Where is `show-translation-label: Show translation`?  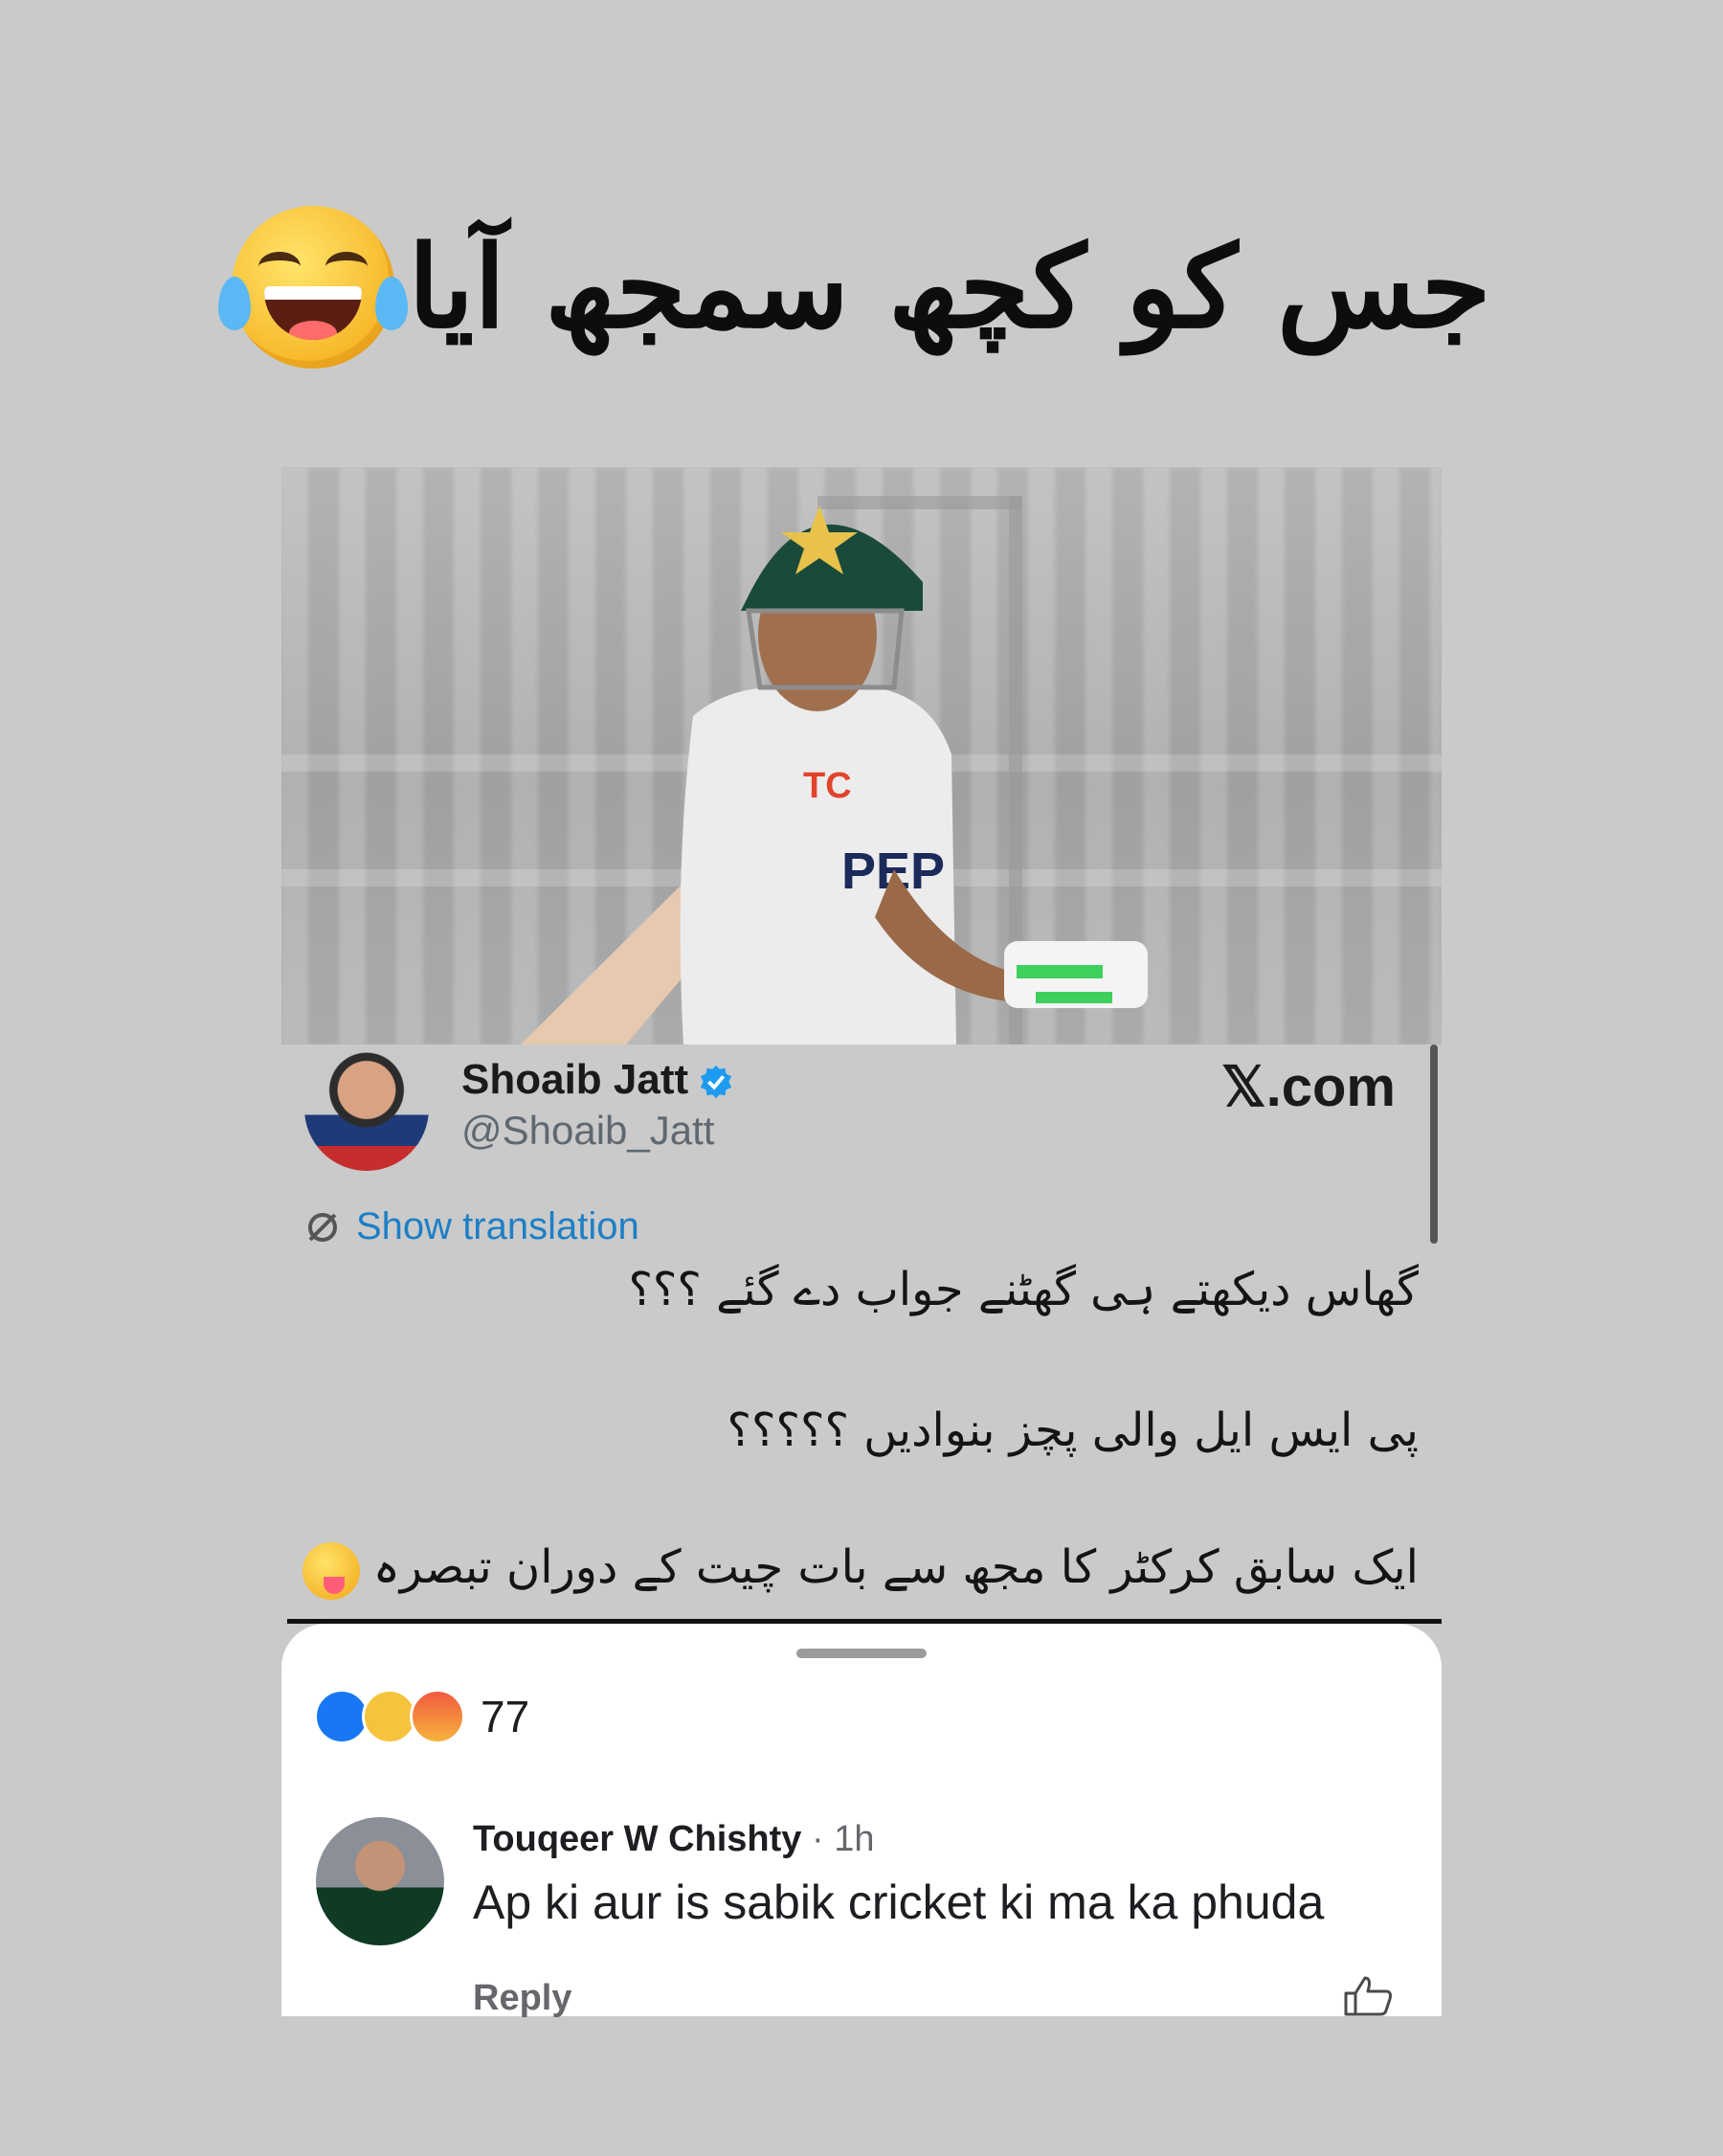
show-translation-label: Show translation is located at coordinates (497, 1226).